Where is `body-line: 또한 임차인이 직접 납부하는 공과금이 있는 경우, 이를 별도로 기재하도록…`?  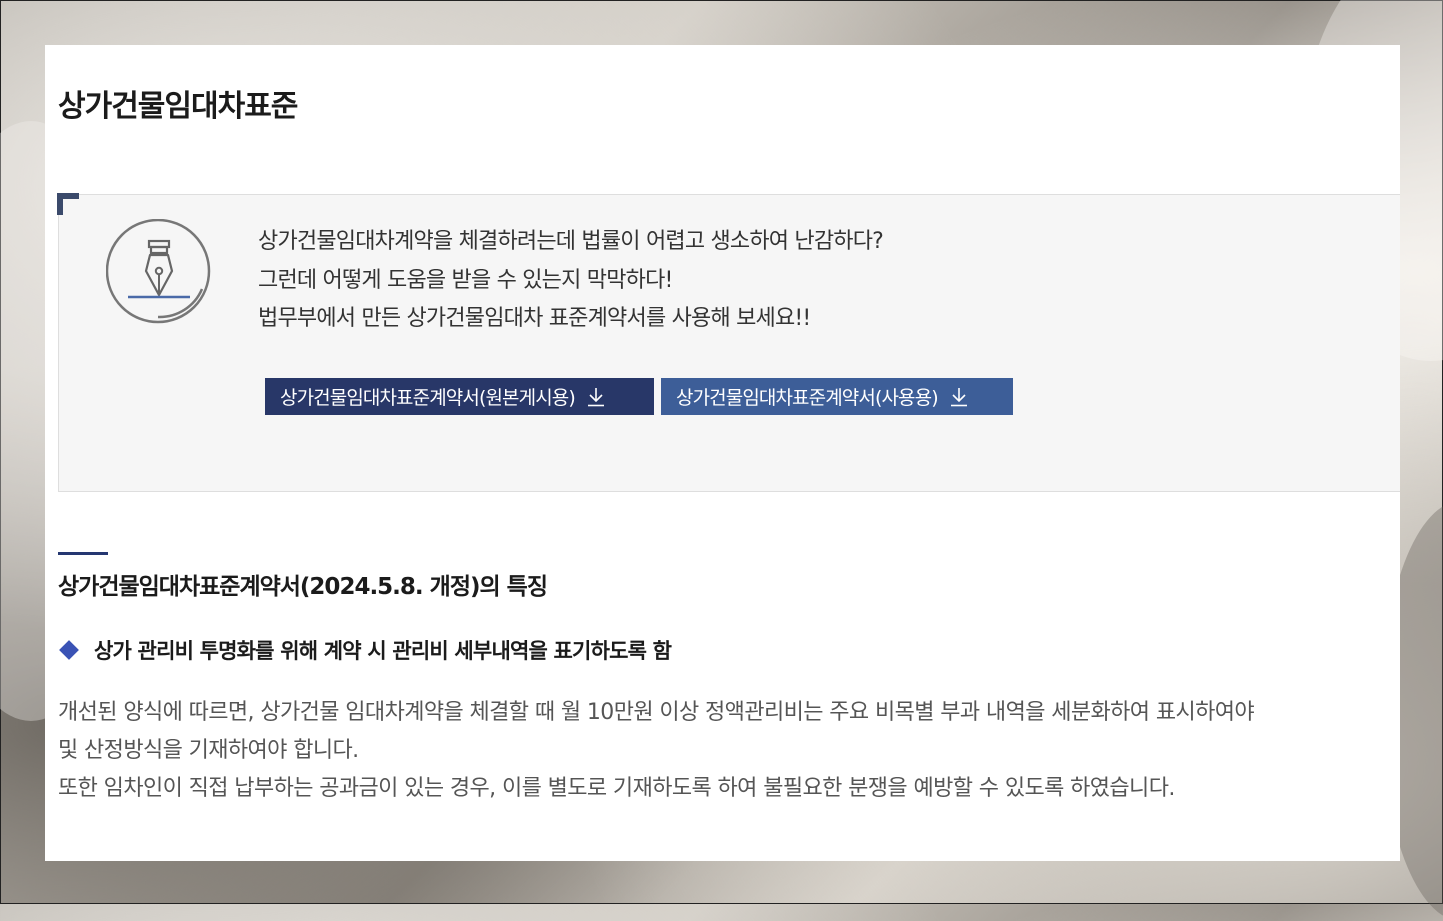
body-line: 또한 임차인이 직접 납부하는 공과금이 있는 경우, 이를 별도로 기재하도록… is located at coordinates (616, 788).